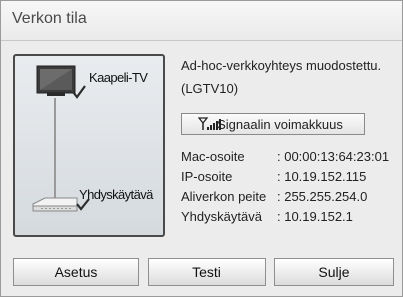 This screenshot has height=297, width=403. I want to click on info-row-ip: IP-osoite : 10.19.152.115, so click(285, 177).